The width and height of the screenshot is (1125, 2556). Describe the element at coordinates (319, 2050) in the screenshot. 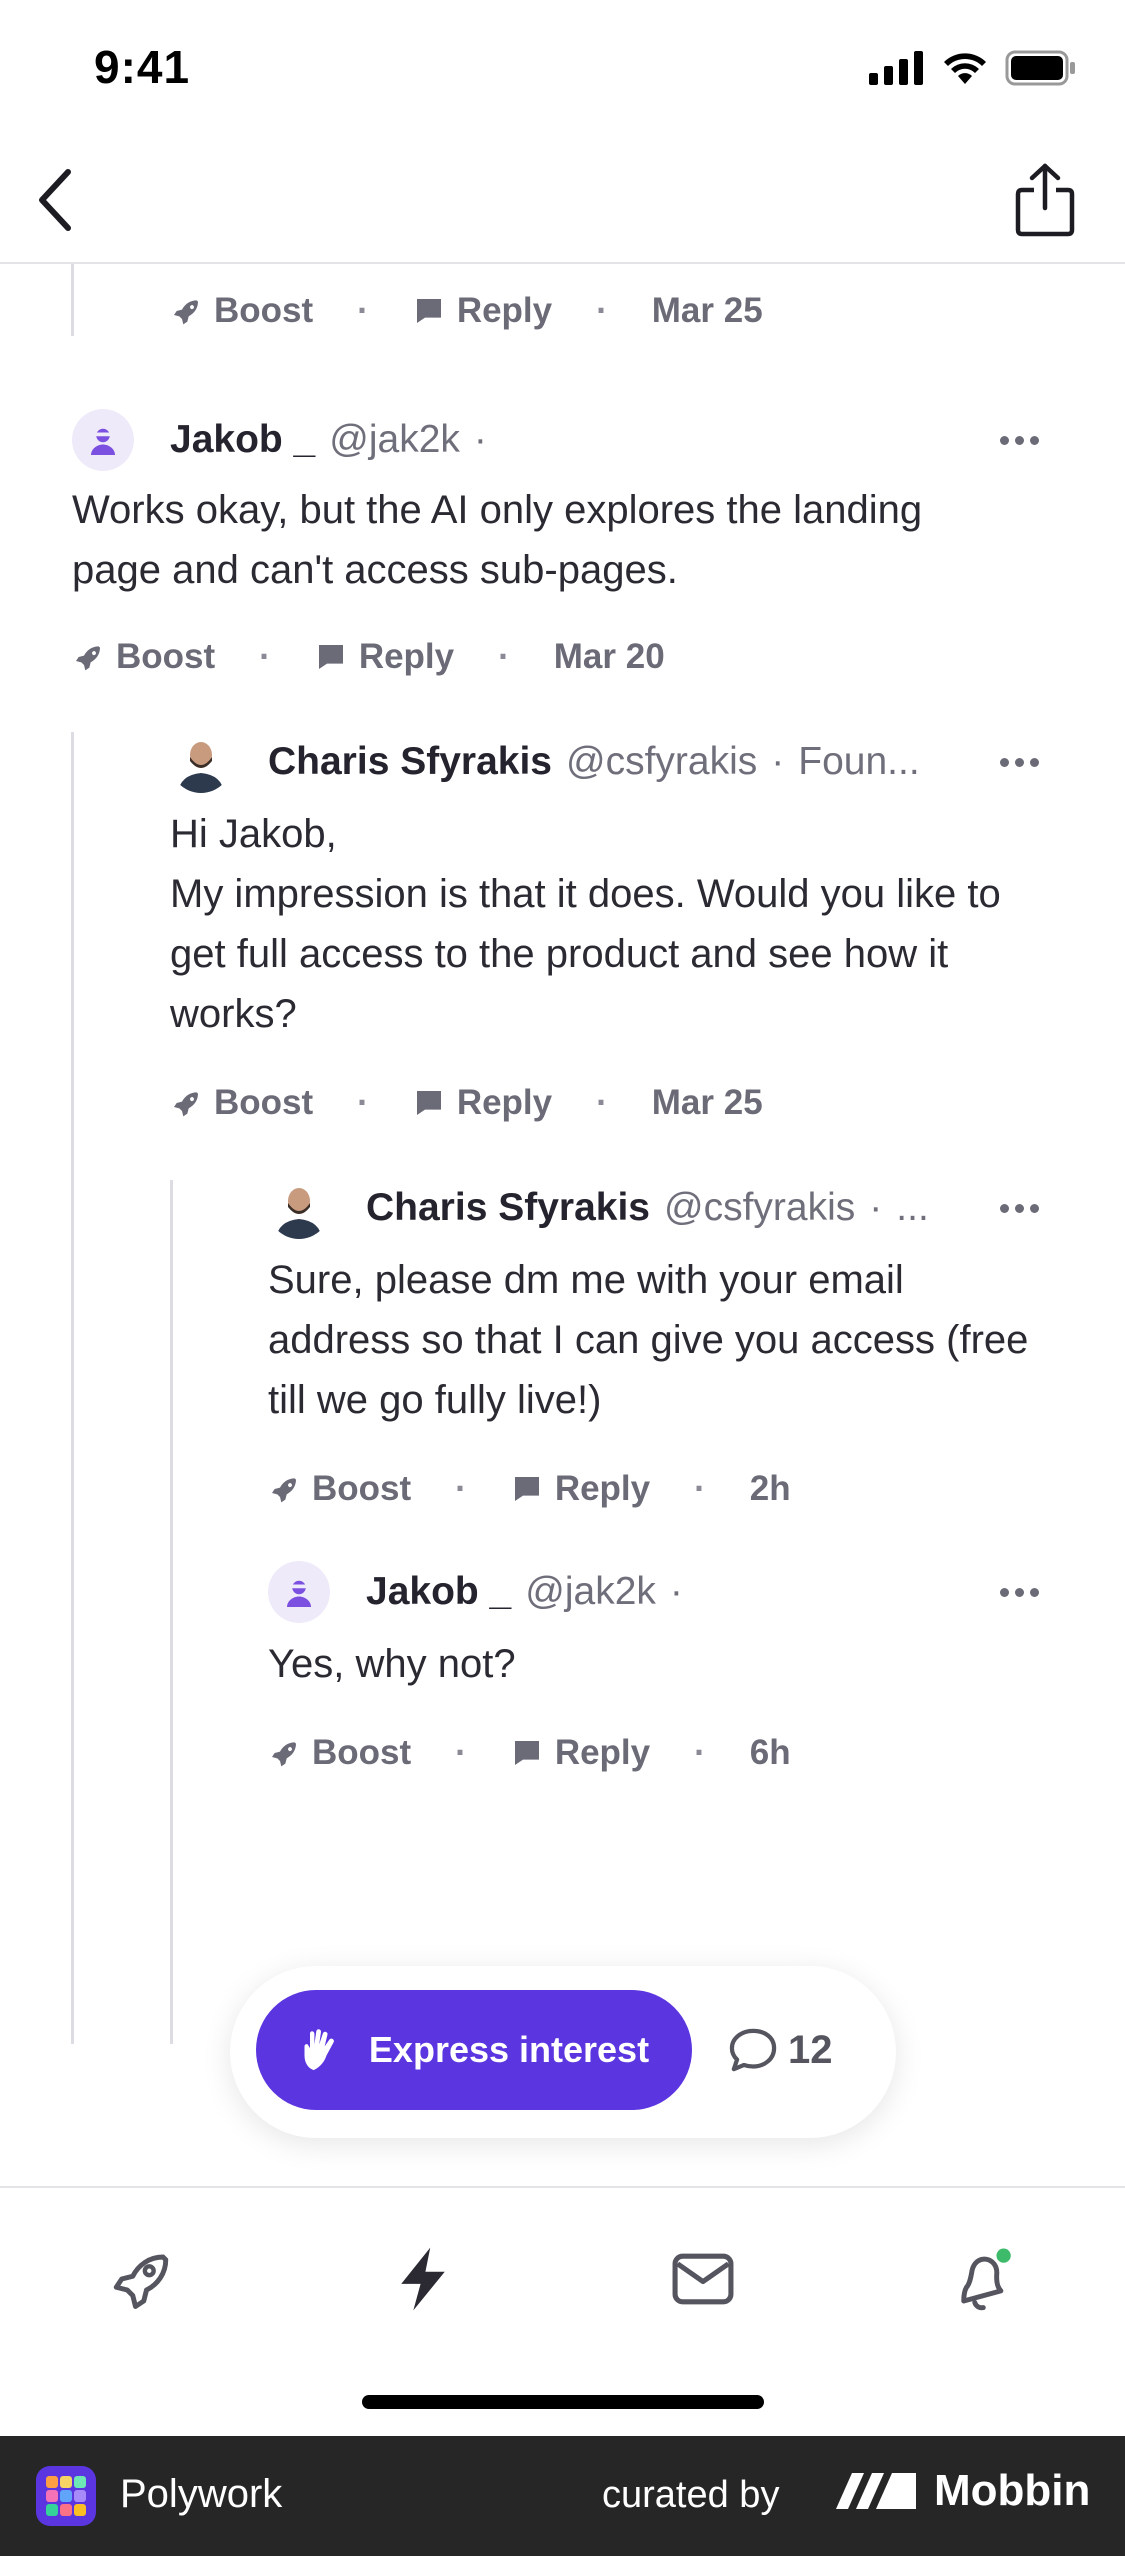

I see `wave-hand-icon` at that location.